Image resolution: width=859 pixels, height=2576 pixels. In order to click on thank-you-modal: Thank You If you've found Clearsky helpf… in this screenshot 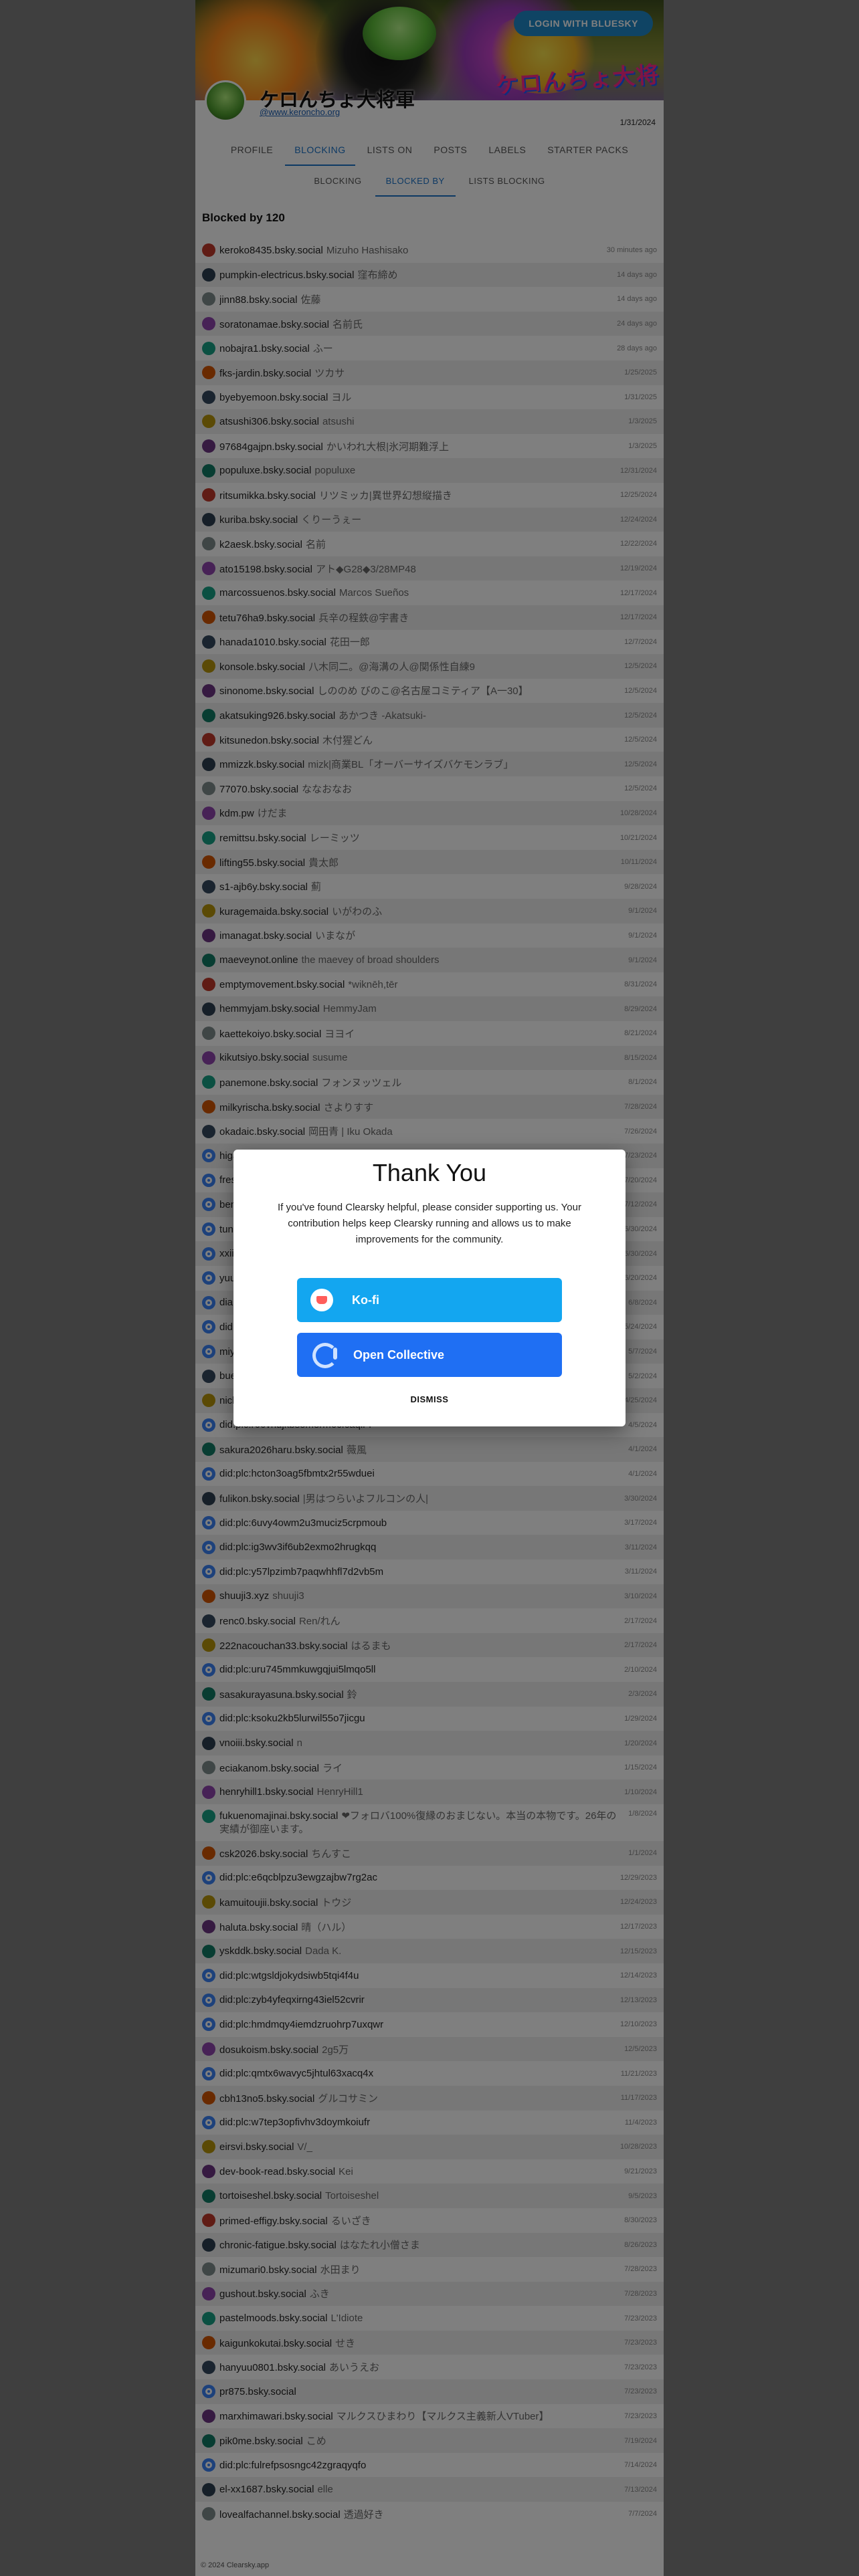, I will do `click(429, 1288)`.